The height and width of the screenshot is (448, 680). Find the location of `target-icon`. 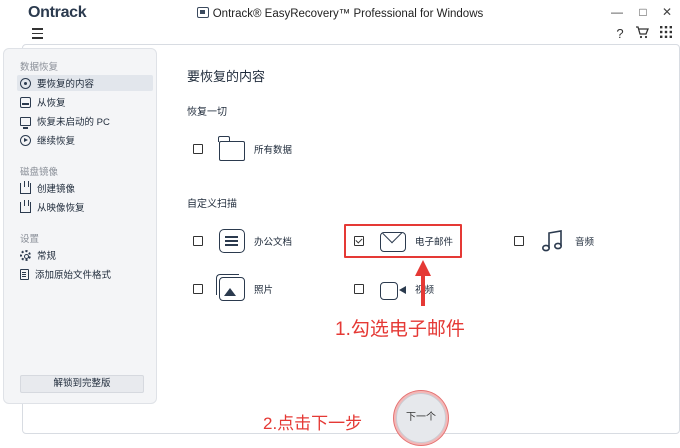

target-icon is located at coordinates (25, 83).